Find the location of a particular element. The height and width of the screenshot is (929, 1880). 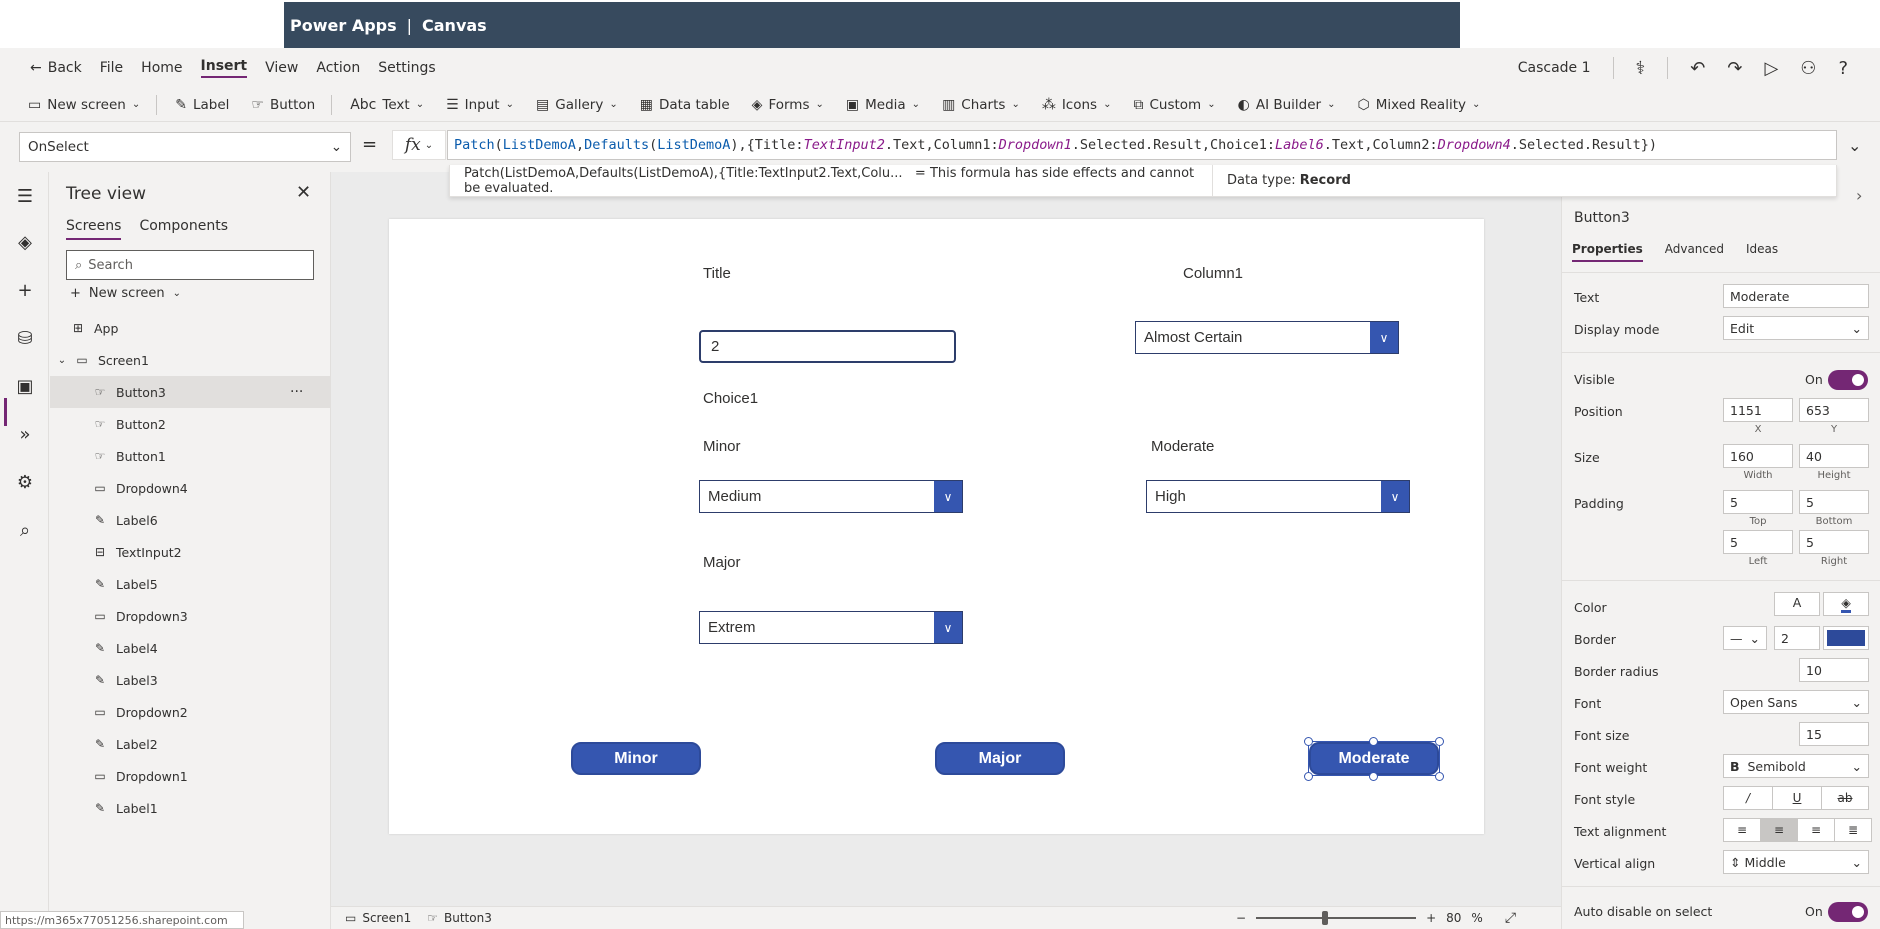

ribbon-button: ☞ Button is located at coordinates (283, 105).